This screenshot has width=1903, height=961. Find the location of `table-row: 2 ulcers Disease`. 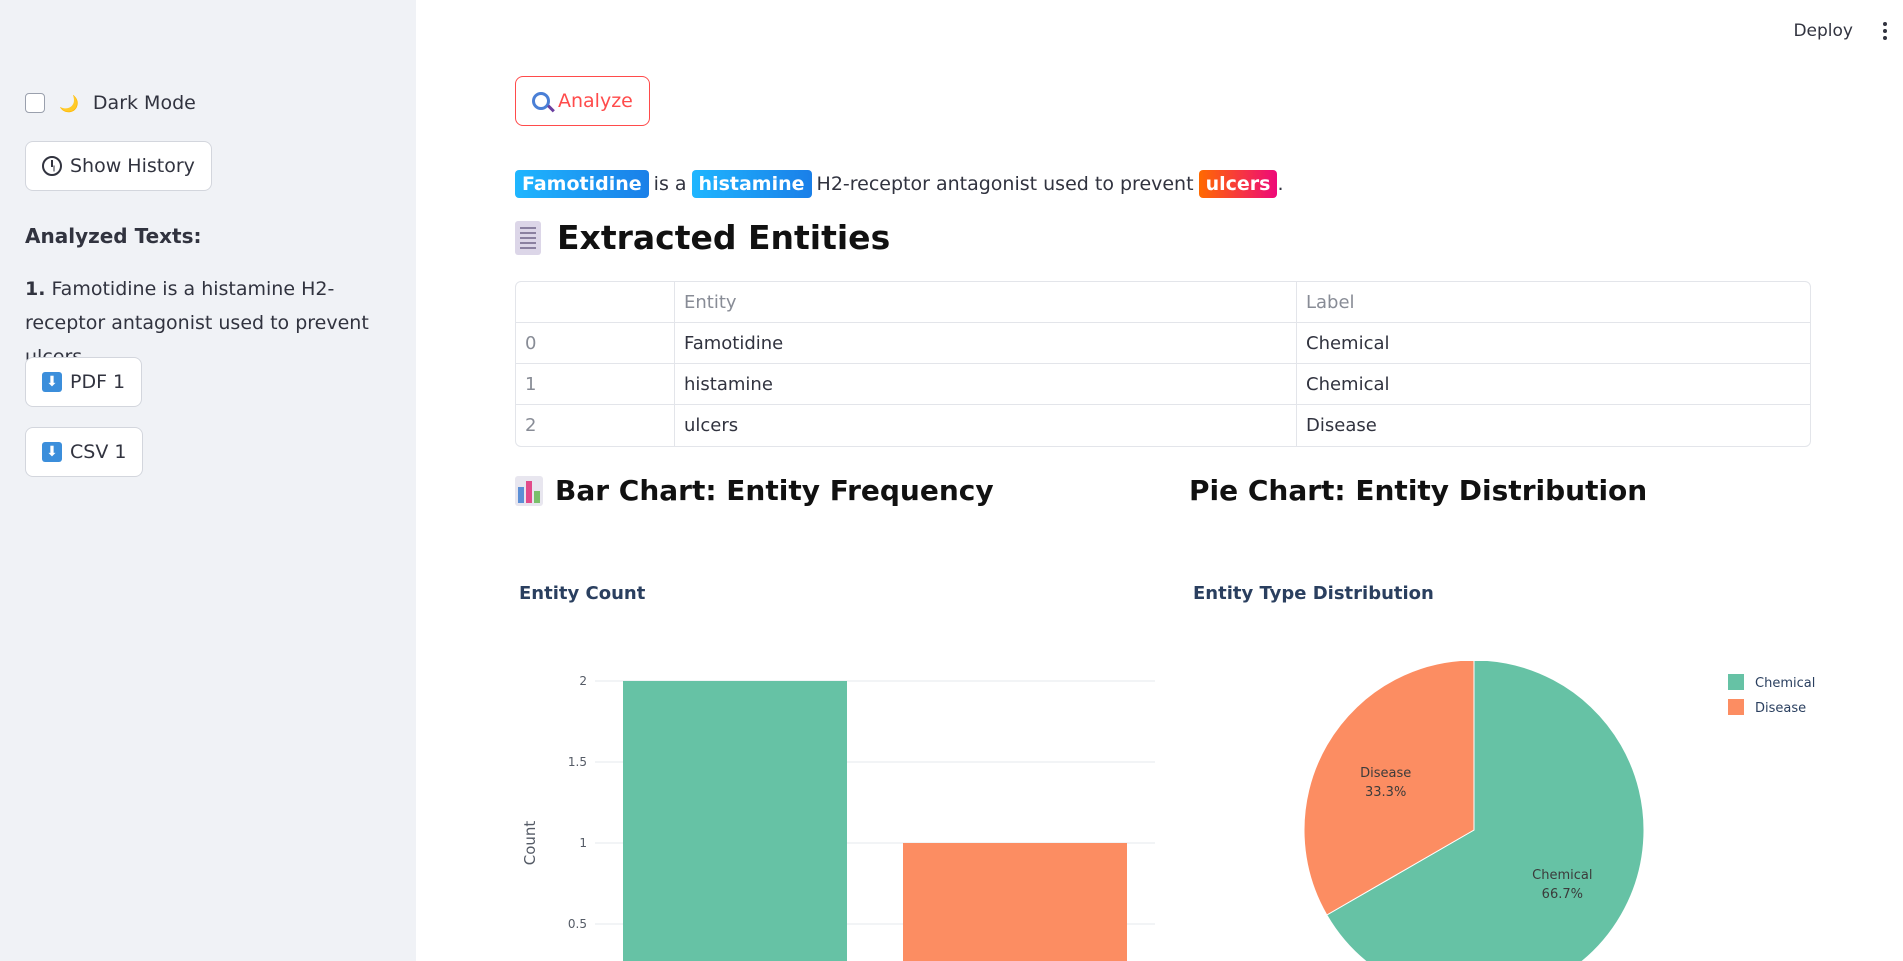

table-row: 2 ulcers Disease is located at coordinates (1163, 425).